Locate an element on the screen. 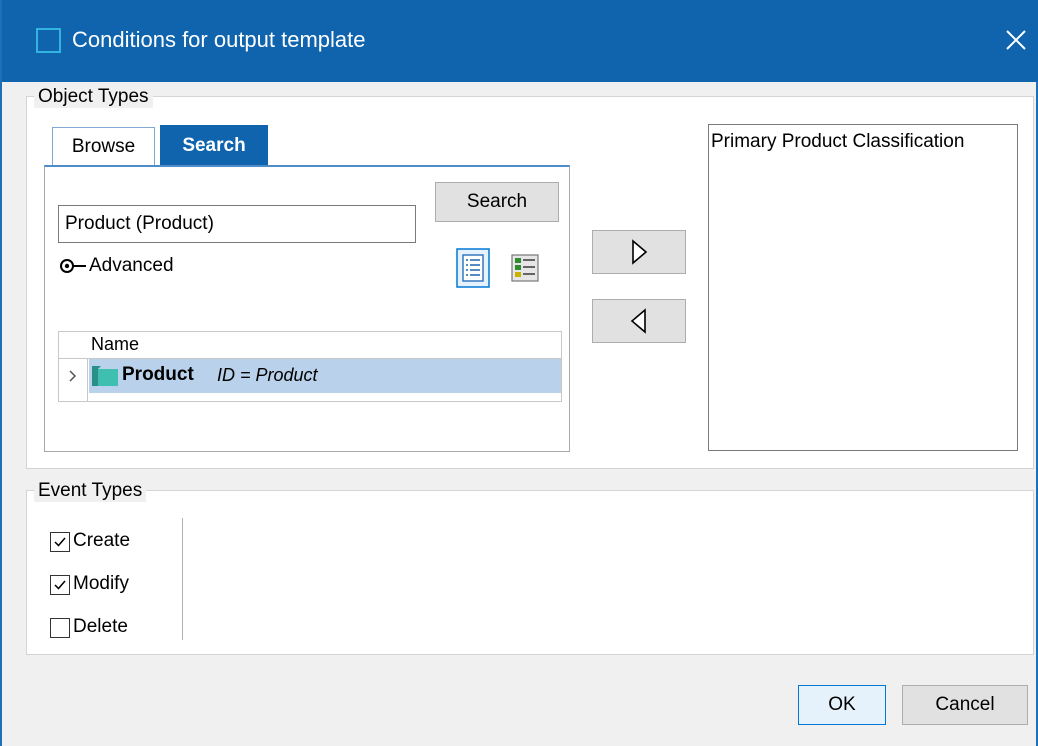  object-type-icon is located at coordinates (105, 376).